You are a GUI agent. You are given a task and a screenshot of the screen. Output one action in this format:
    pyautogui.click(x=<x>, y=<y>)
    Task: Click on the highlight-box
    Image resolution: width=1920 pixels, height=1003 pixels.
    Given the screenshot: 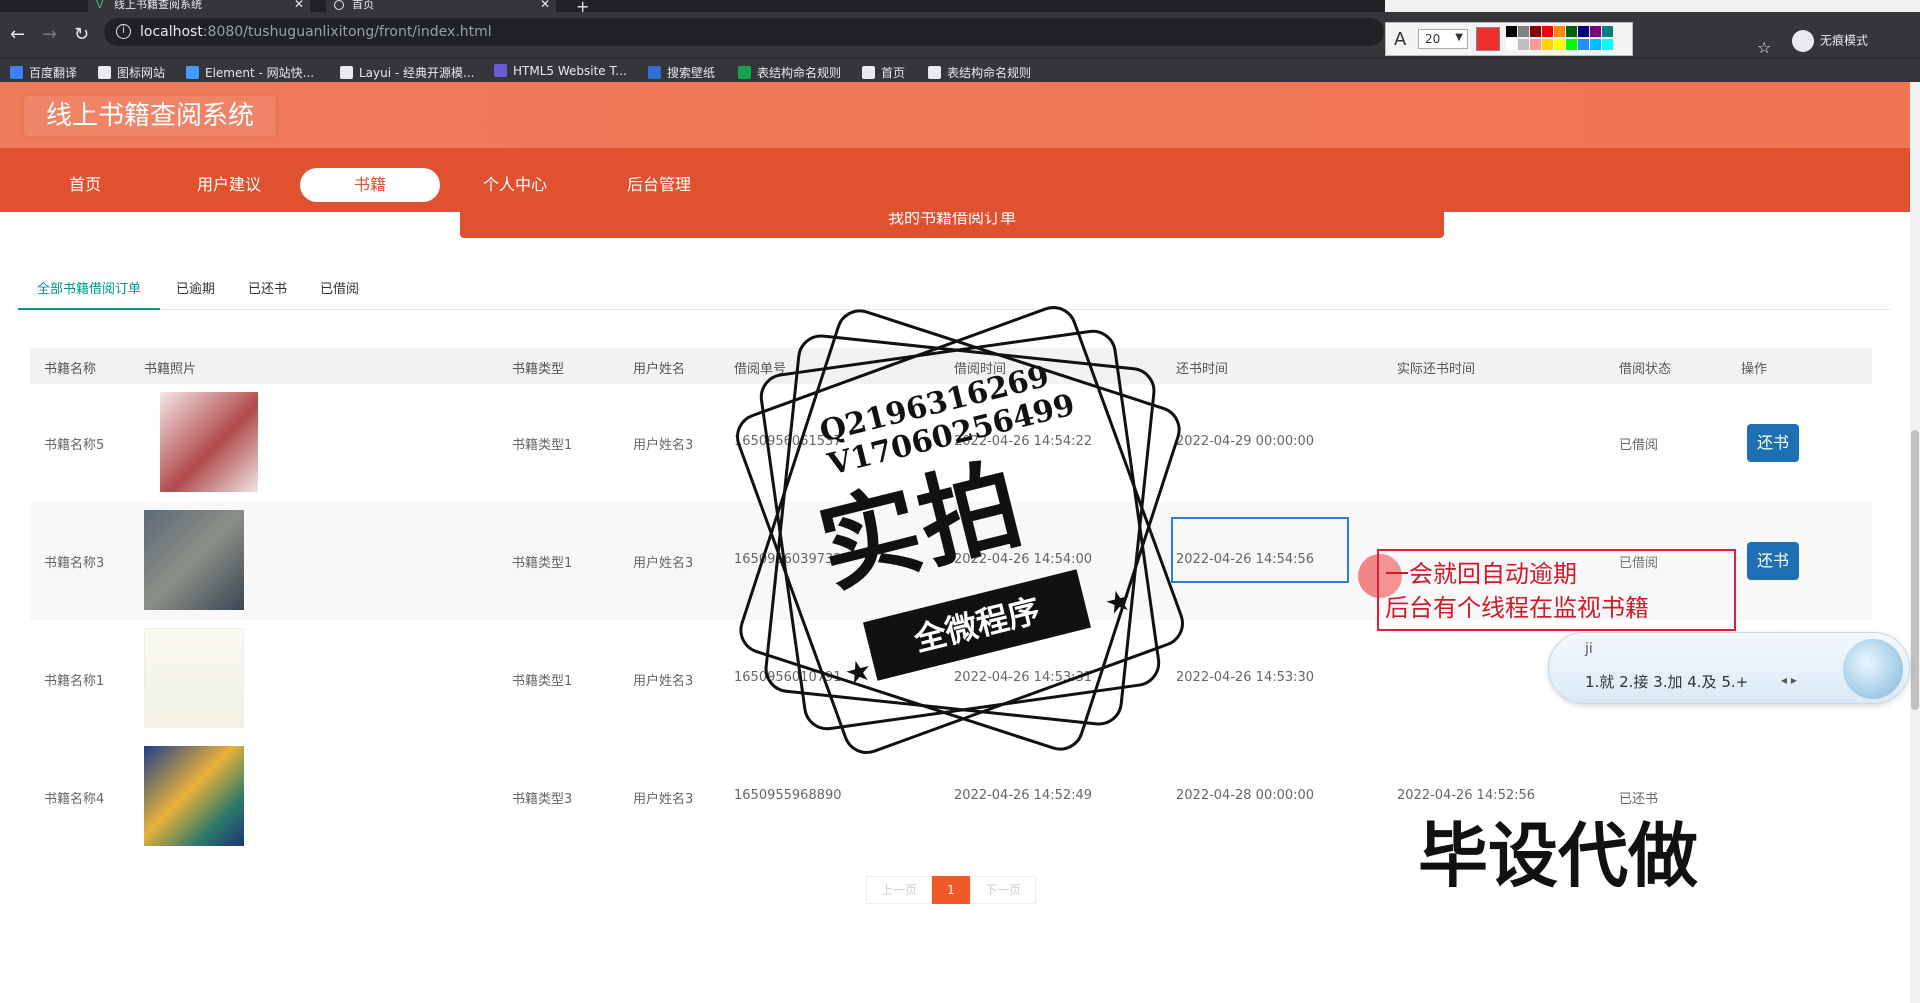 What is the action you would take?
    pyautogui.click(x=1260, y=550)
    